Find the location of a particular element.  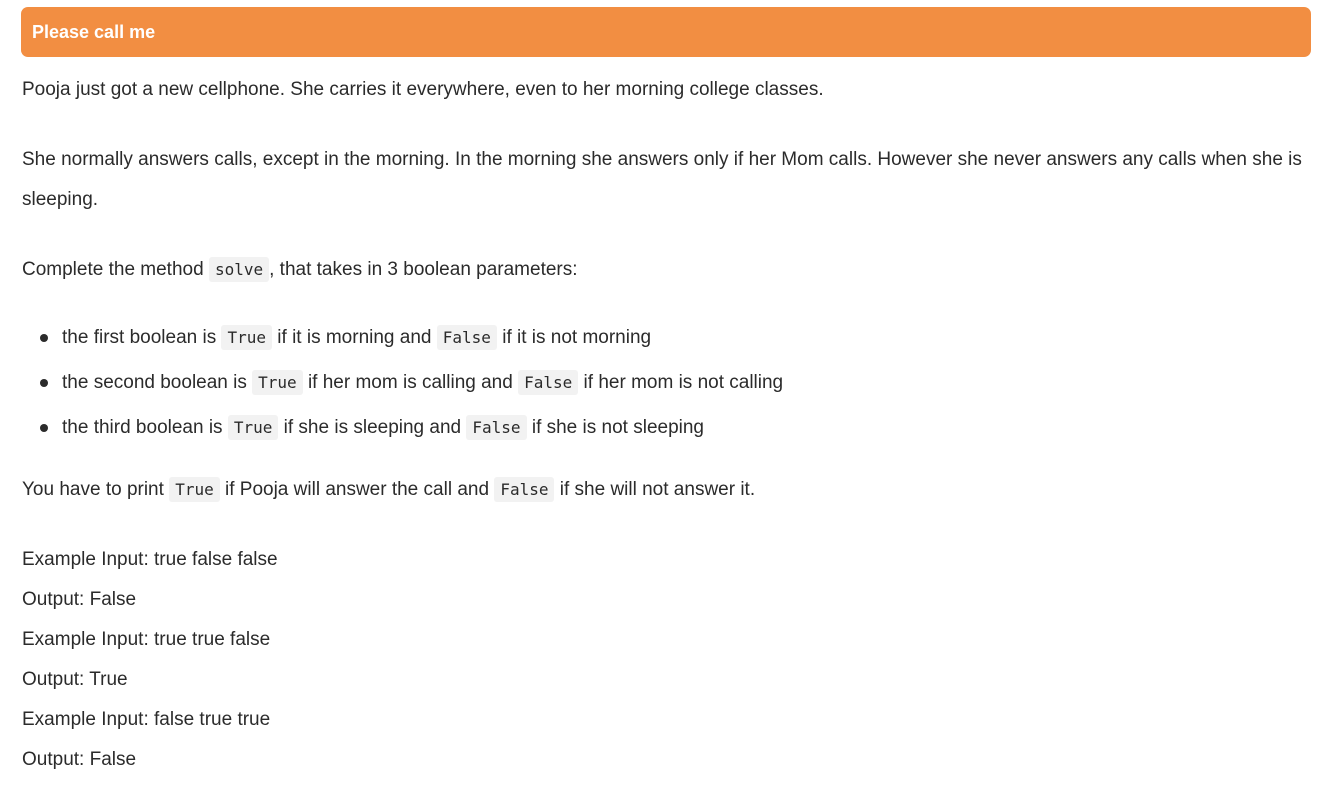

example-input: Example Input: true false false is located at coordinates (150, 559).